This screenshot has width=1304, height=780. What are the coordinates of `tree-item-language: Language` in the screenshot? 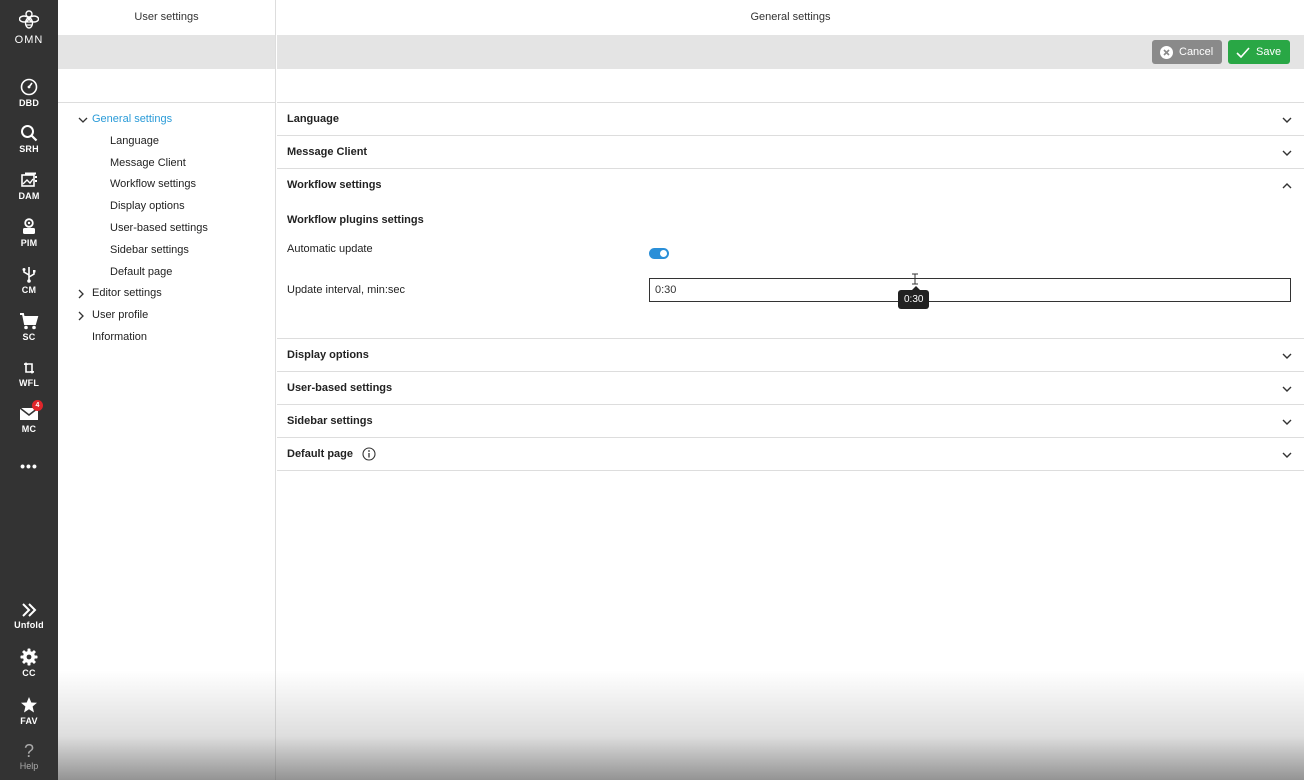 It's located at (166, 142).